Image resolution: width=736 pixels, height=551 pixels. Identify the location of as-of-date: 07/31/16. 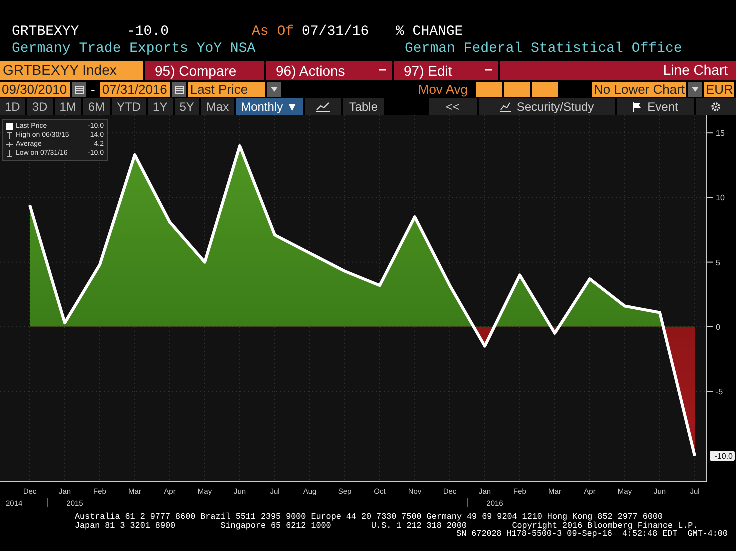
(336, 32).